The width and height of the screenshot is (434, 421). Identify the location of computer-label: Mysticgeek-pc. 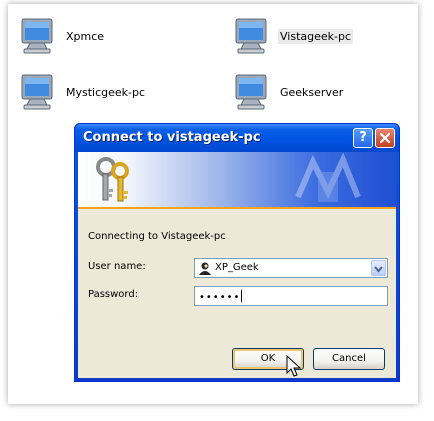
(106, 92).